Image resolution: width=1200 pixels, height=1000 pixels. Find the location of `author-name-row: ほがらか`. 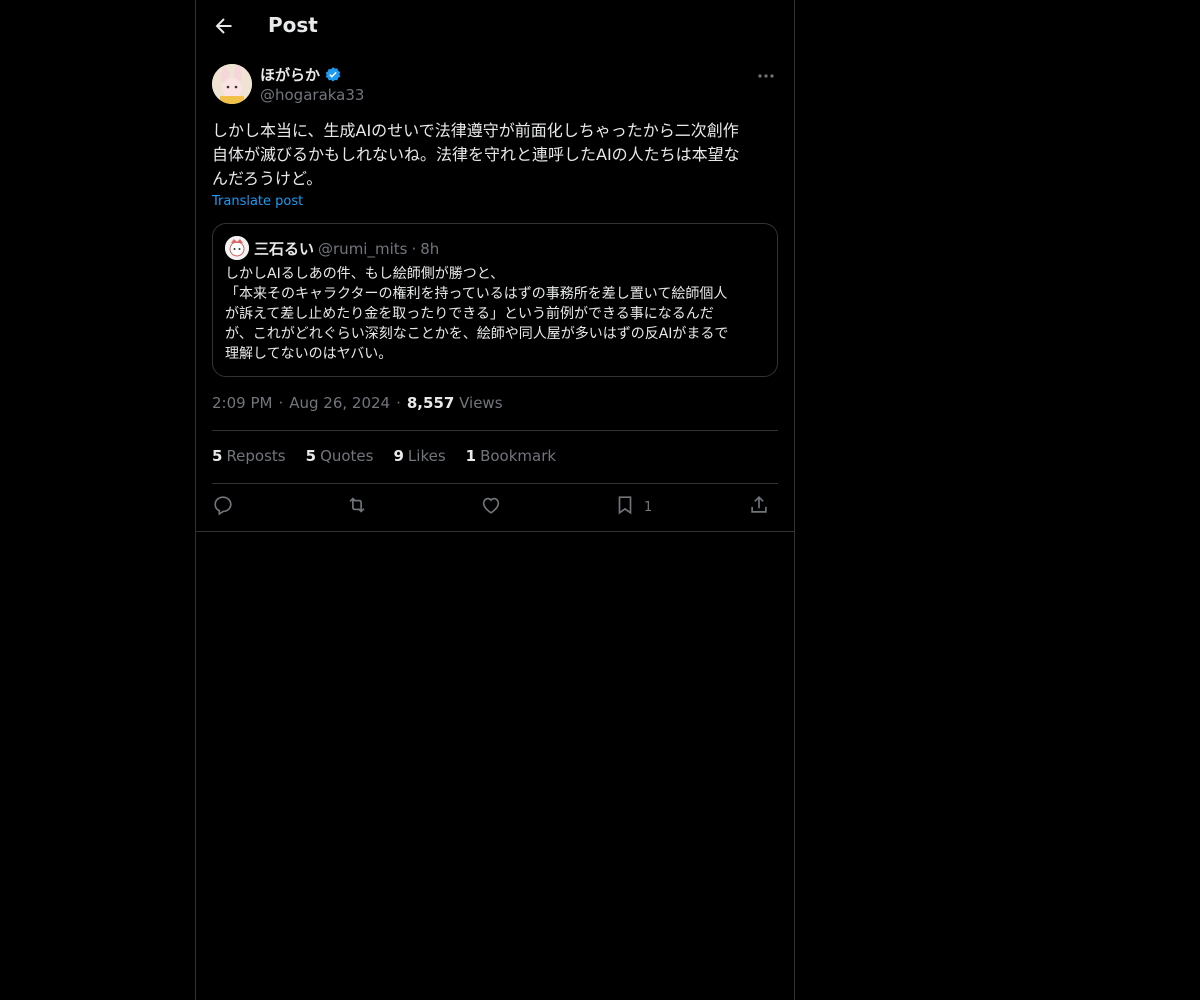

author-name-row: ほがらか is located at coordinates (301, 74).